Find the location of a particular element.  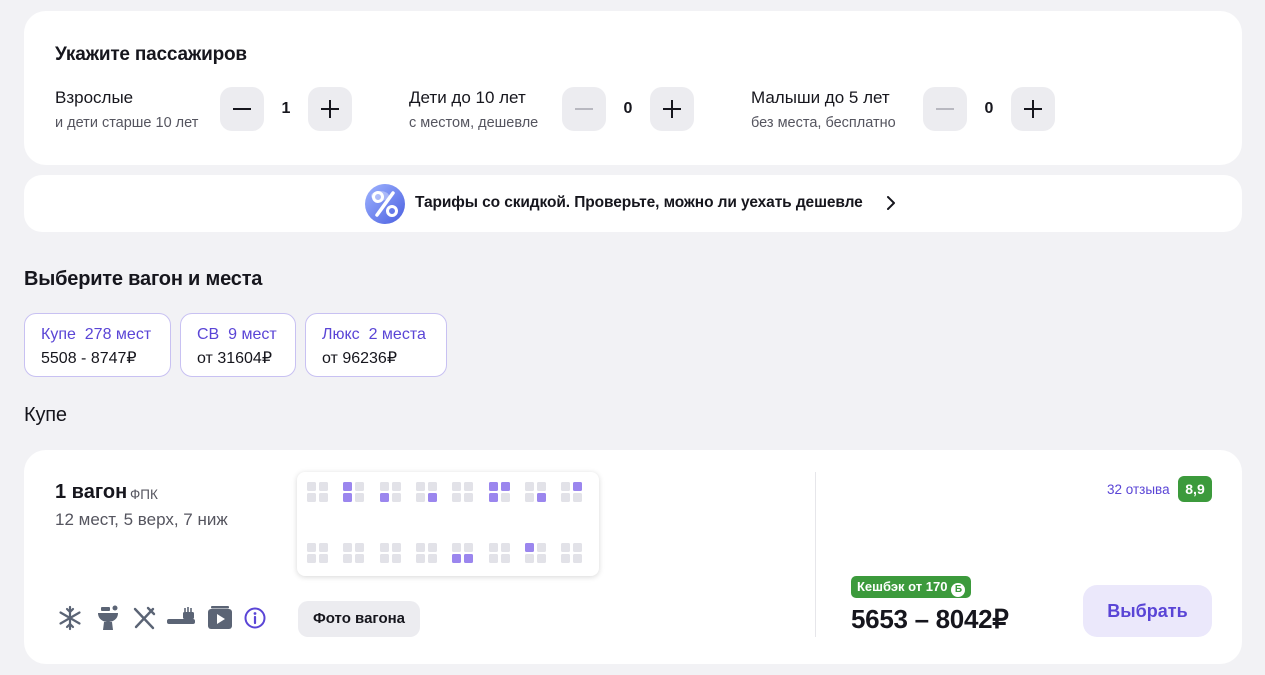

hygiene-icon is located at coordinates (181, 615).